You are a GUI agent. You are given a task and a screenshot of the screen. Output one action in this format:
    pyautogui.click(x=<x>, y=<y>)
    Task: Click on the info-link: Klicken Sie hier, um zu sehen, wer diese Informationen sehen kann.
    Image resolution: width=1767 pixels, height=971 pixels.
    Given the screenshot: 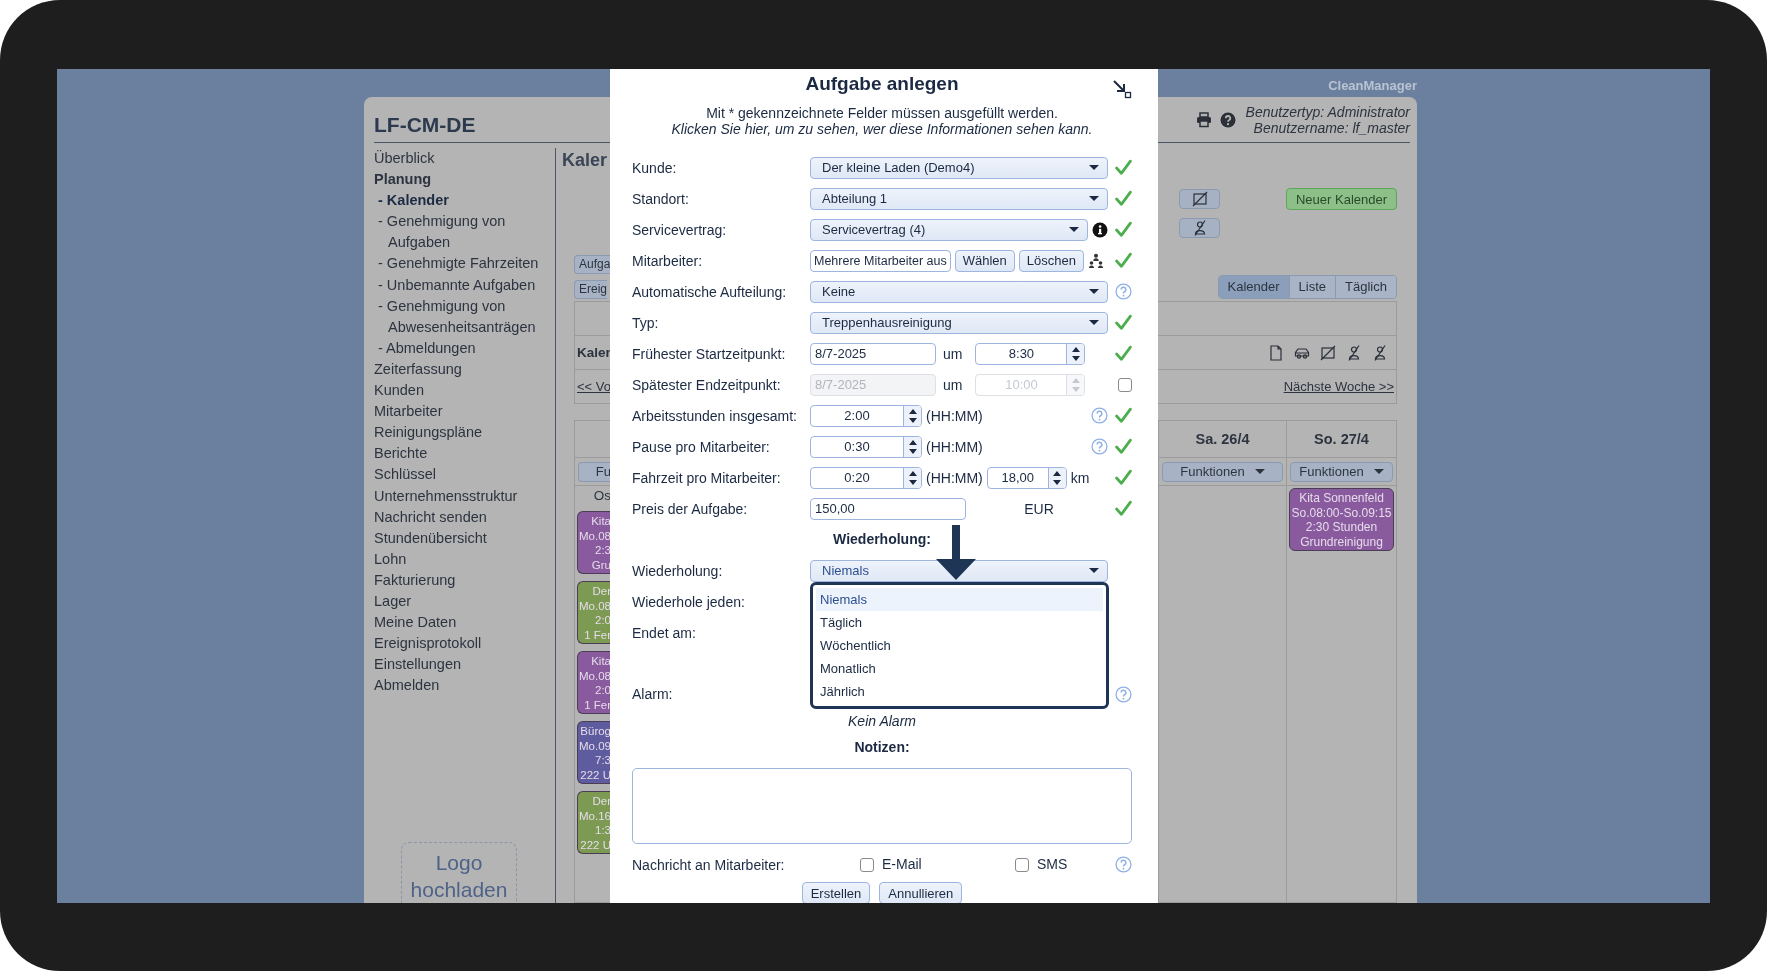 What is the action you would take?
    pyautogui.click(x=882, y=129)
    